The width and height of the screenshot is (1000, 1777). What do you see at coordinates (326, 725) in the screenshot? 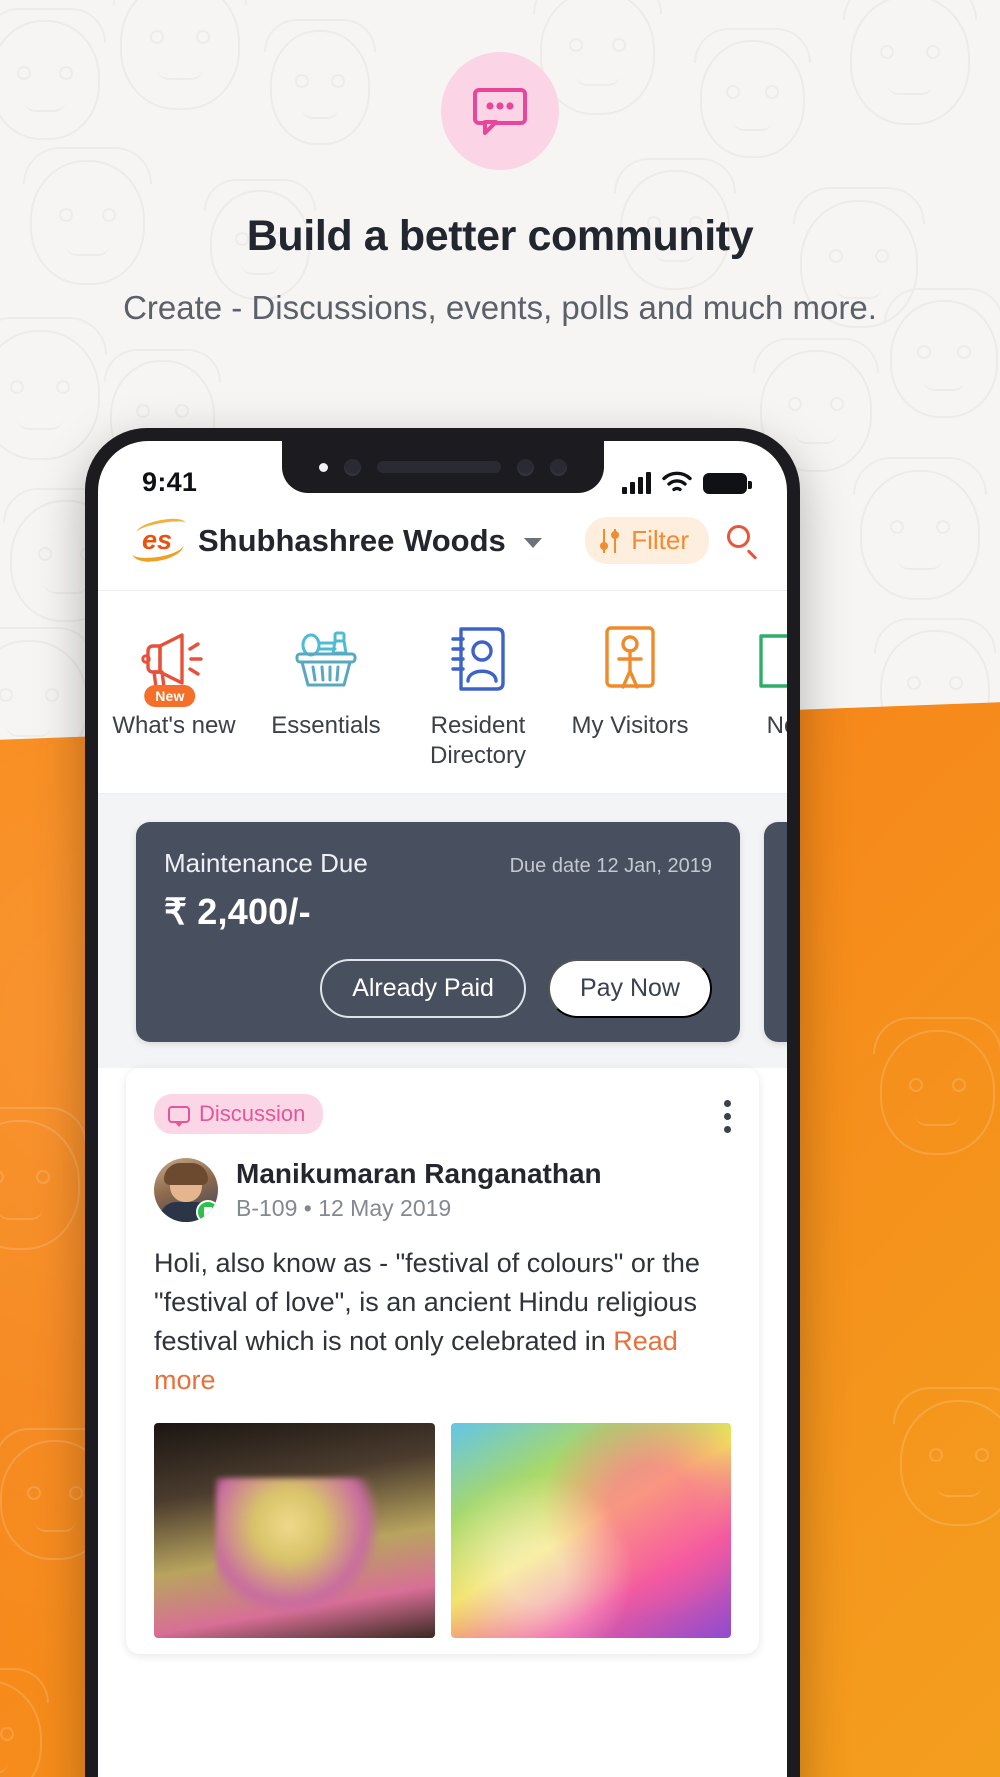
I see `nav-label-essentials: Essentials` at bounding box center [326, 725].